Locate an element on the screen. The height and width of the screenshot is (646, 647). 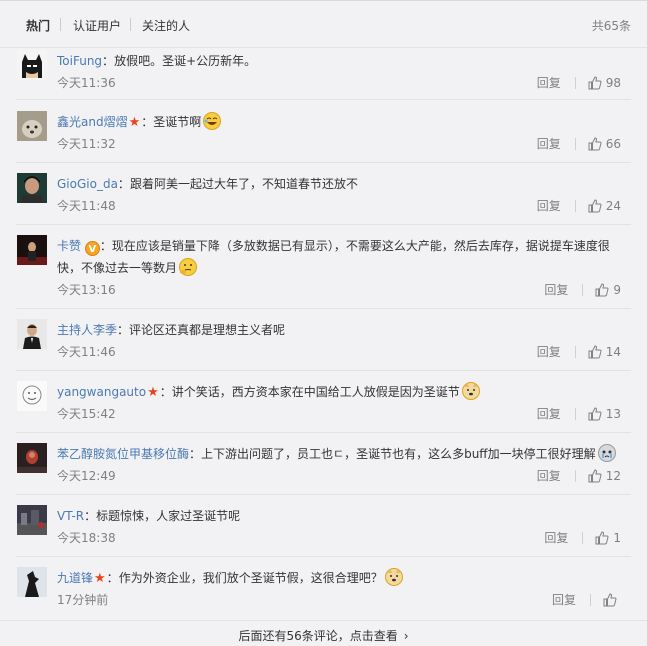
username: yangwangauto is located at coordinates (101, 392).